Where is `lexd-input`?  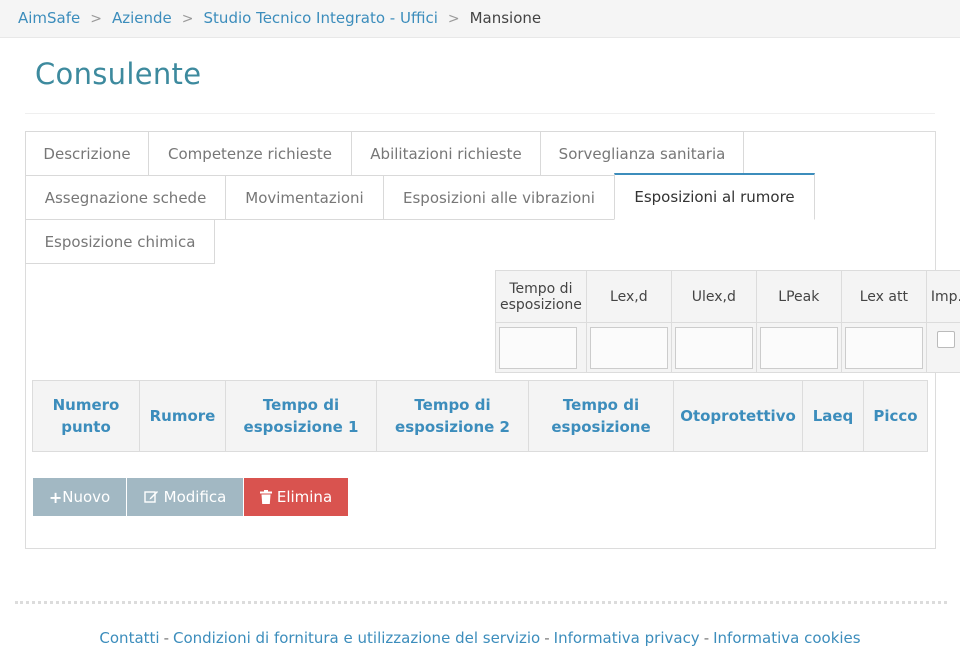 lexd-input is located at coordinates (628, 347).